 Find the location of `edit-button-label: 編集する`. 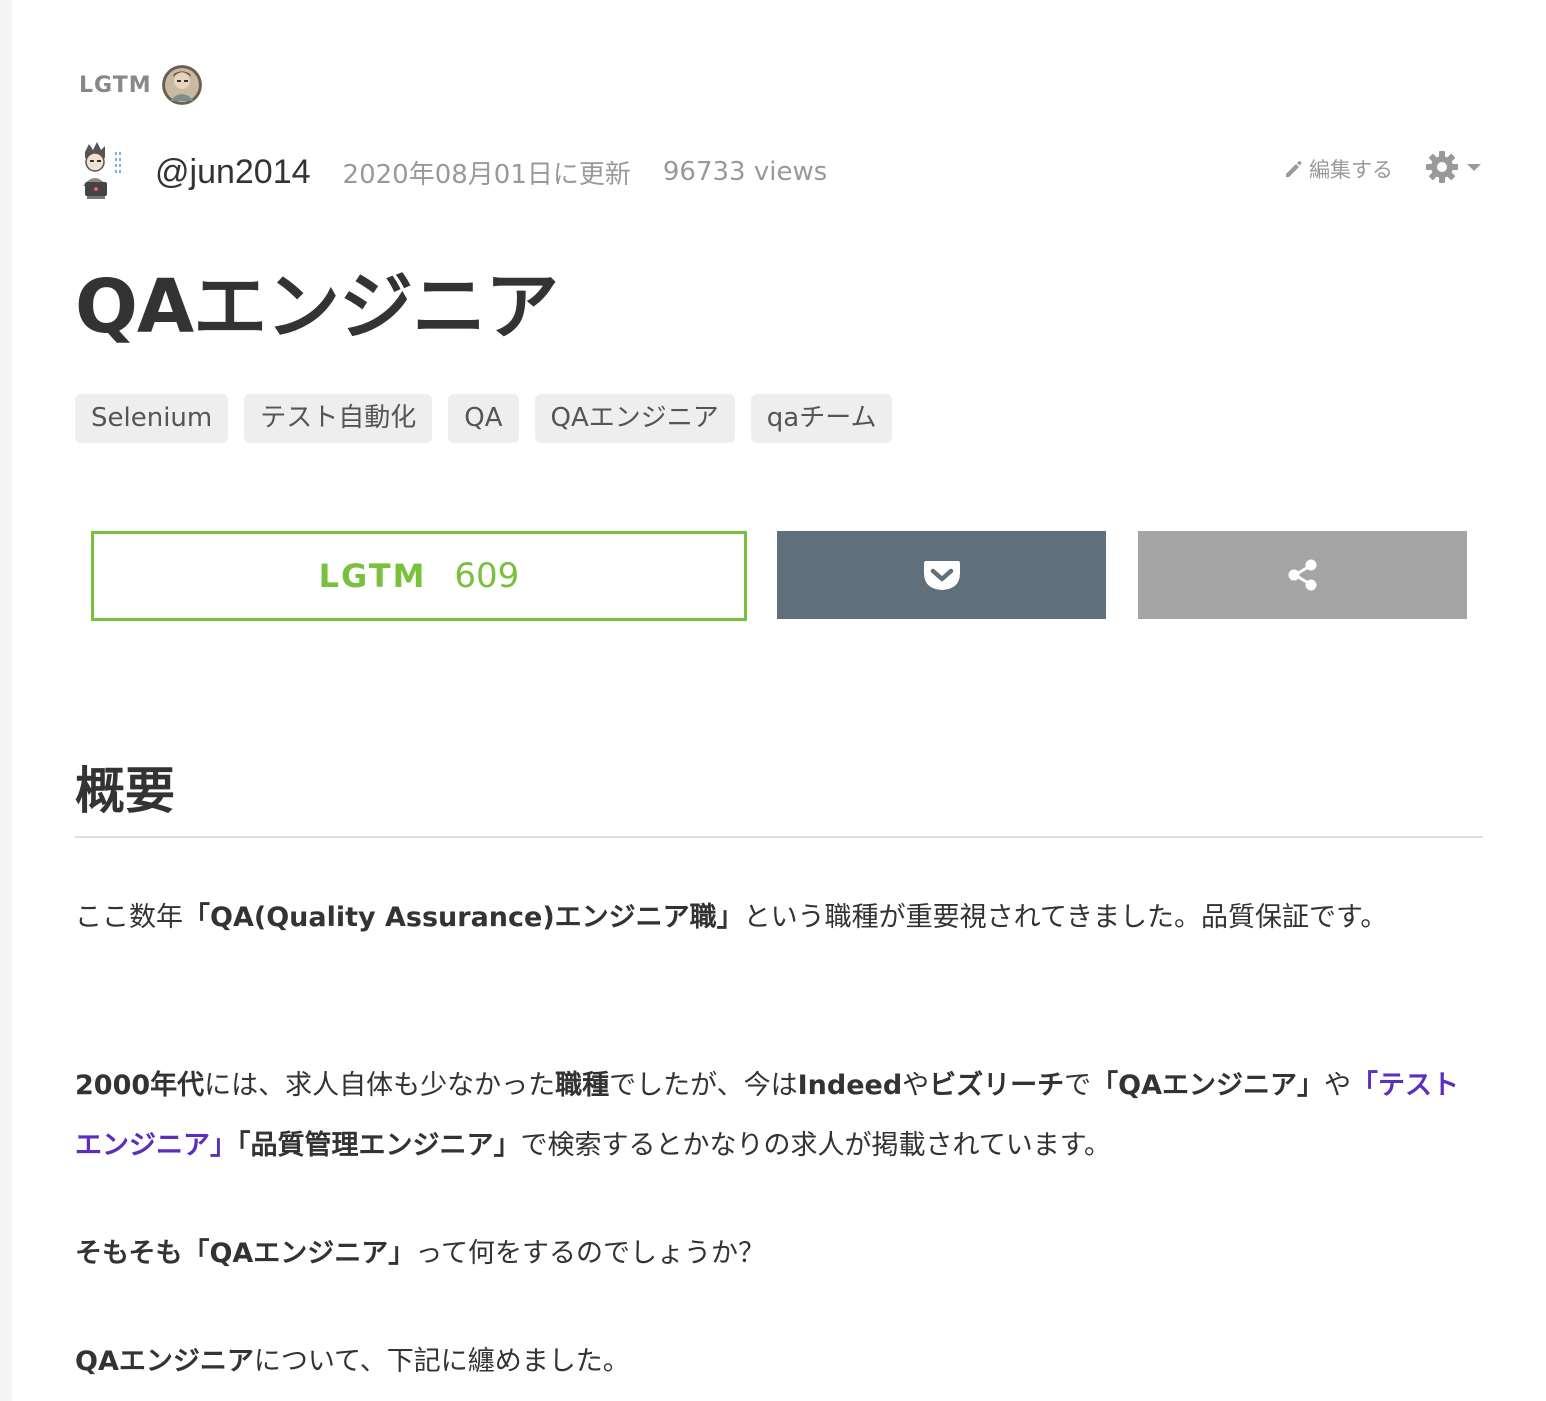

edit-button-label: 編集する is located at coordinates (1351, 170).